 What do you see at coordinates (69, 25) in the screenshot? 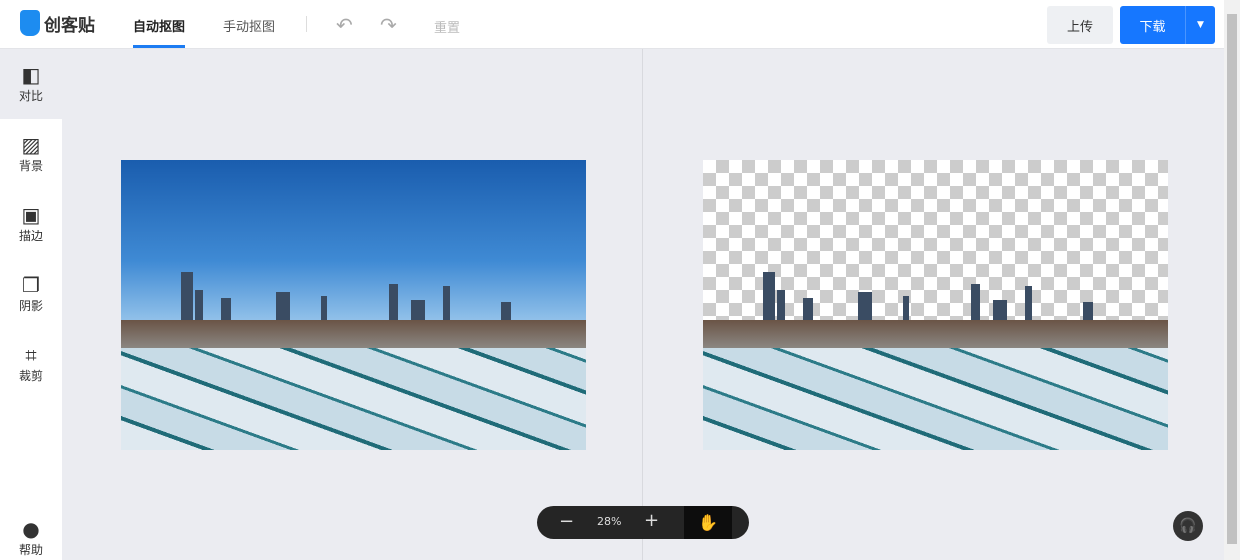
I see `logo-text: 创客贴` at bounding box center [69, 25].